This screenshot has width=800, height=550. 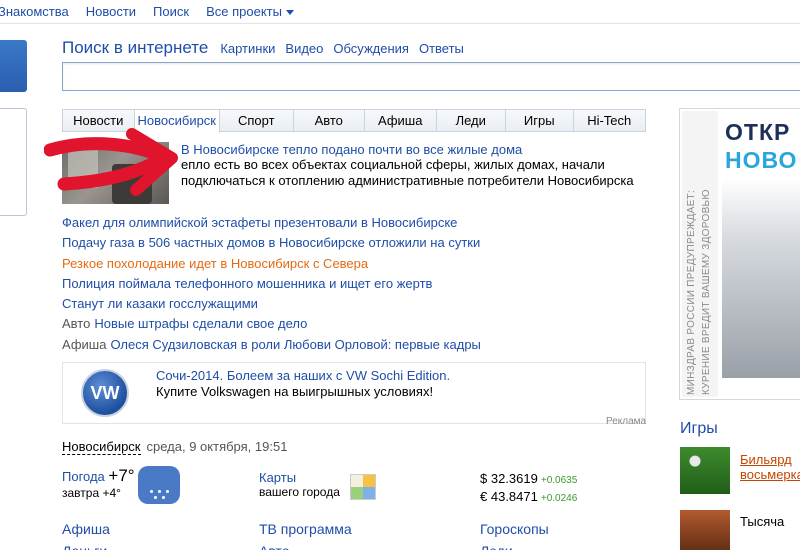 What do you see at coordinates (766, 459) in the screenshot?
I see `game-title-line-1: Бильярд` at bounding box center [766, 459].